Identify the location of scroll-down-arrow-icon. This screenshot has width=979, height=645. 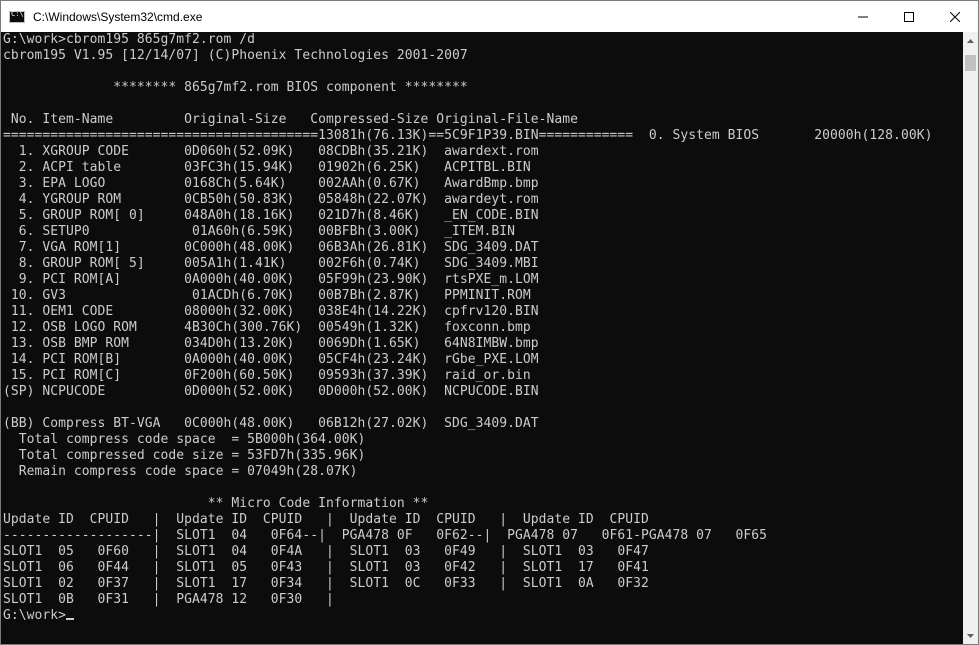
(970, 635).